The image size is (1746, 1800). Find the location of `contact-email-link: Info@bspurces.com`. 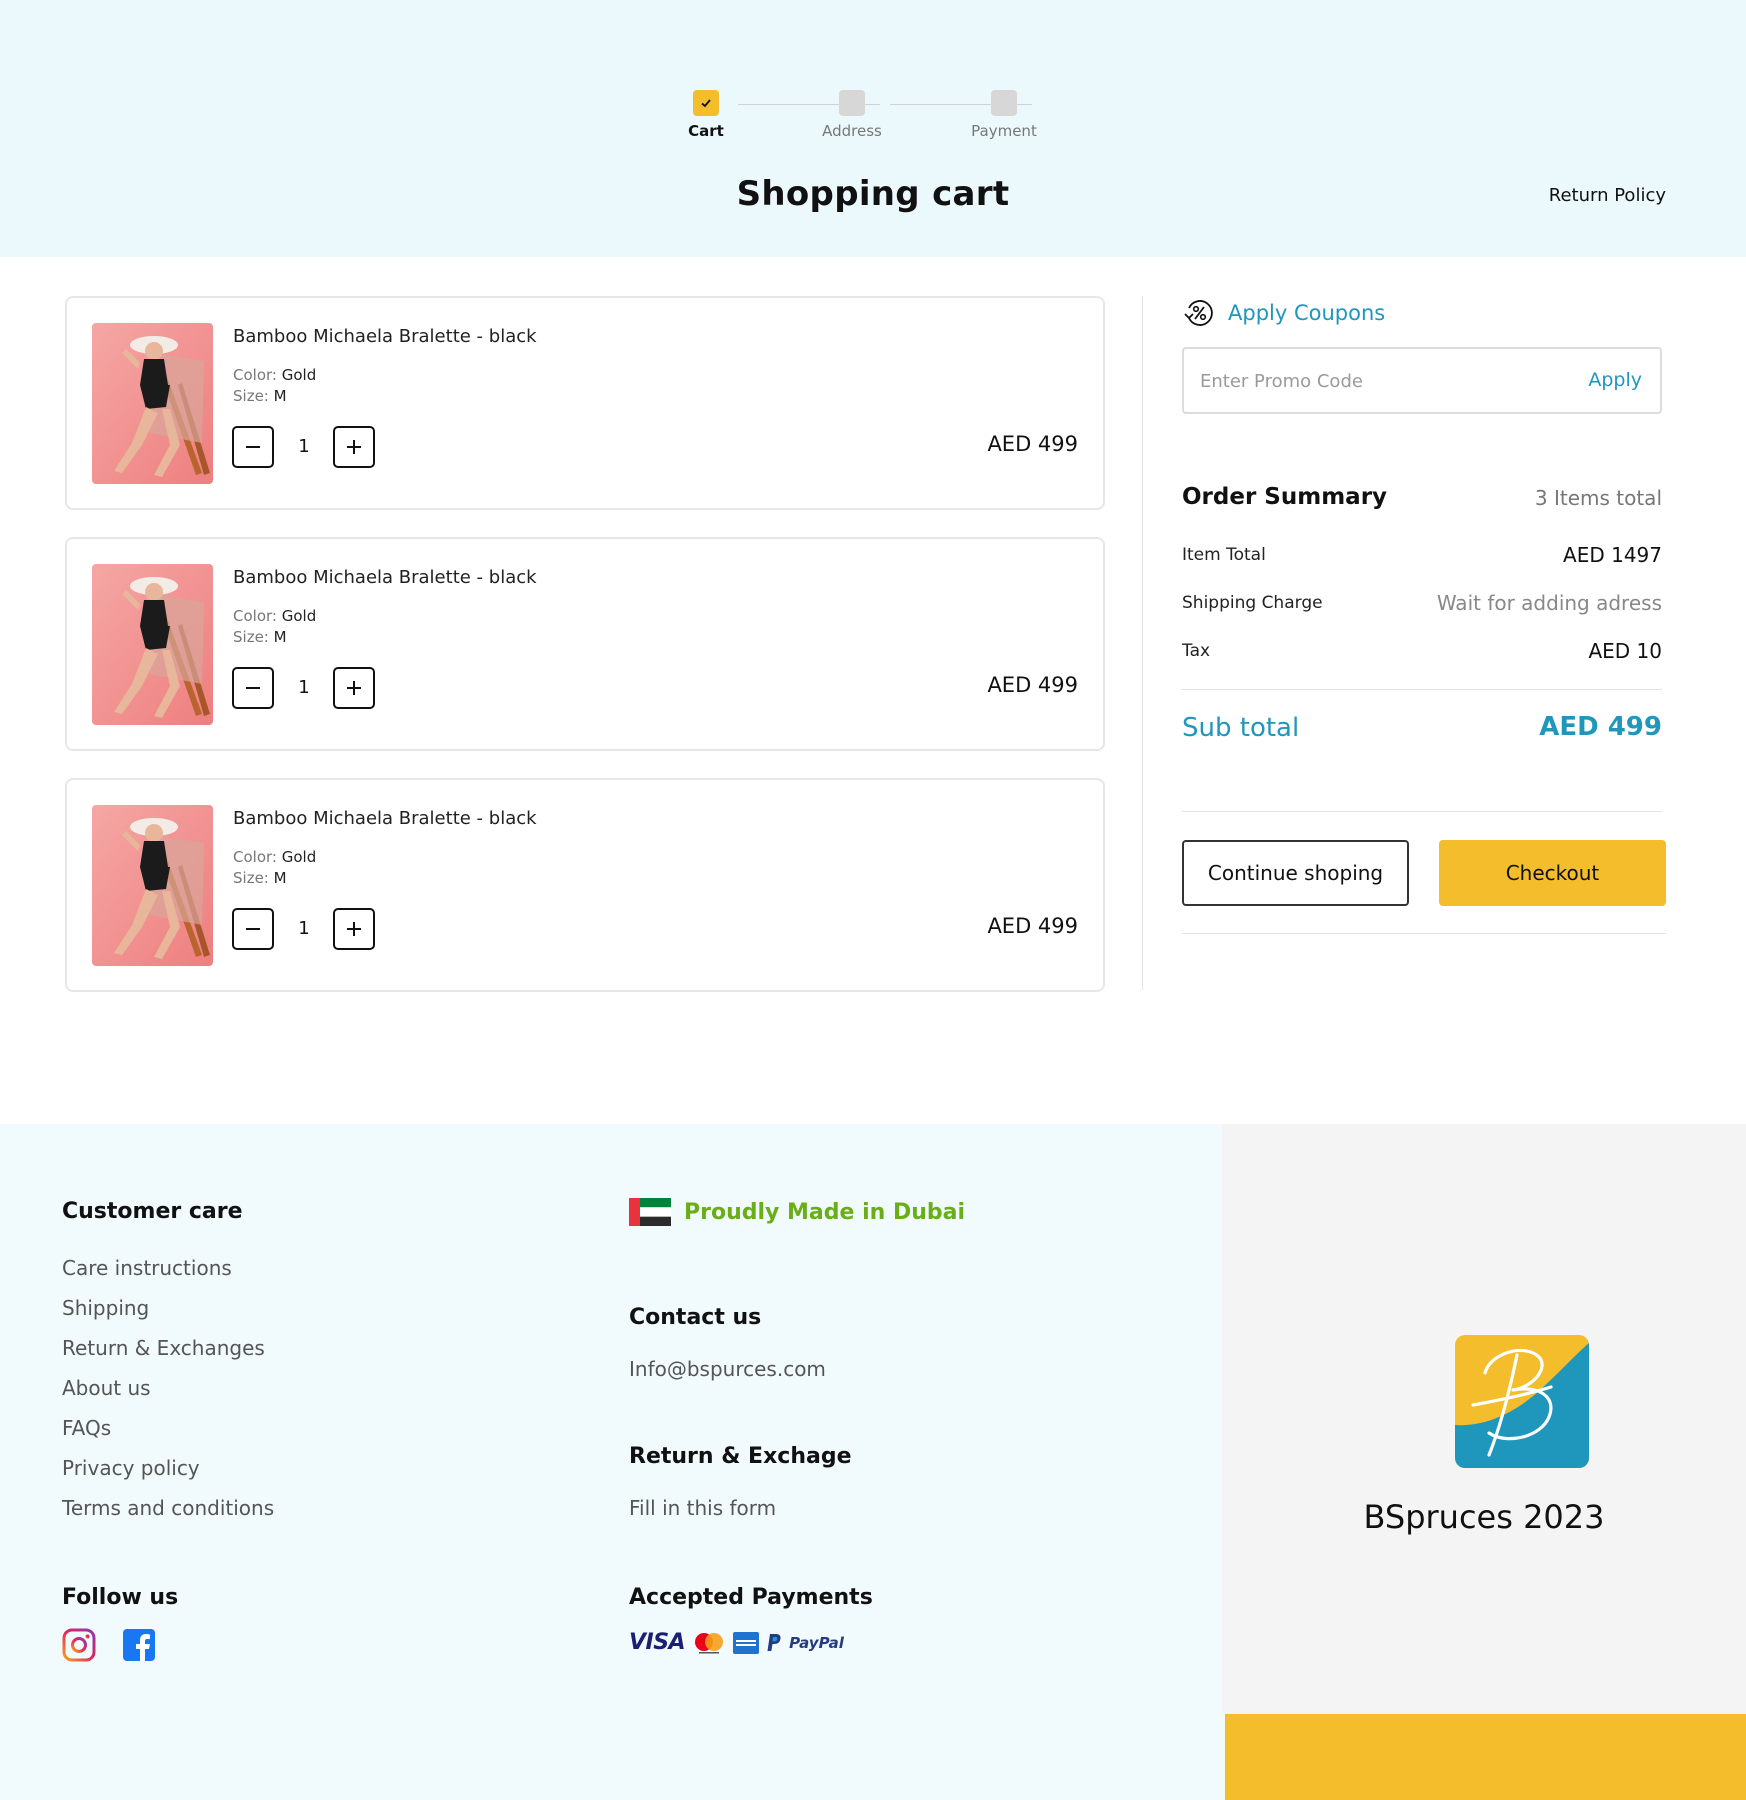

contact-email-link: Info@bspurces.com is located at coordinates (727, 1369).